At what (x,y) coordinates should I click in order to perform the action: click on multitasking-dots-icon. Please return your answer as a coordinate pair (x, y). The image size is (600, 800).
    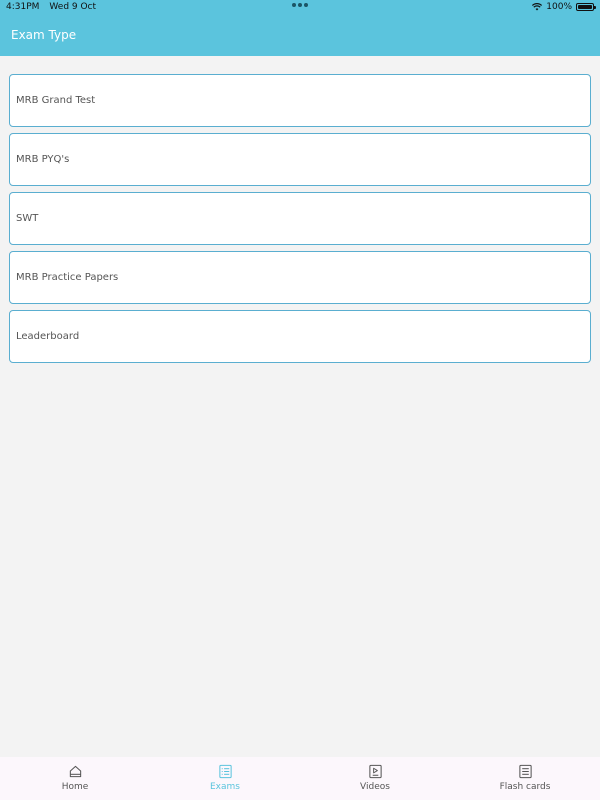
    Looking at the image, I should click on (300, 5).